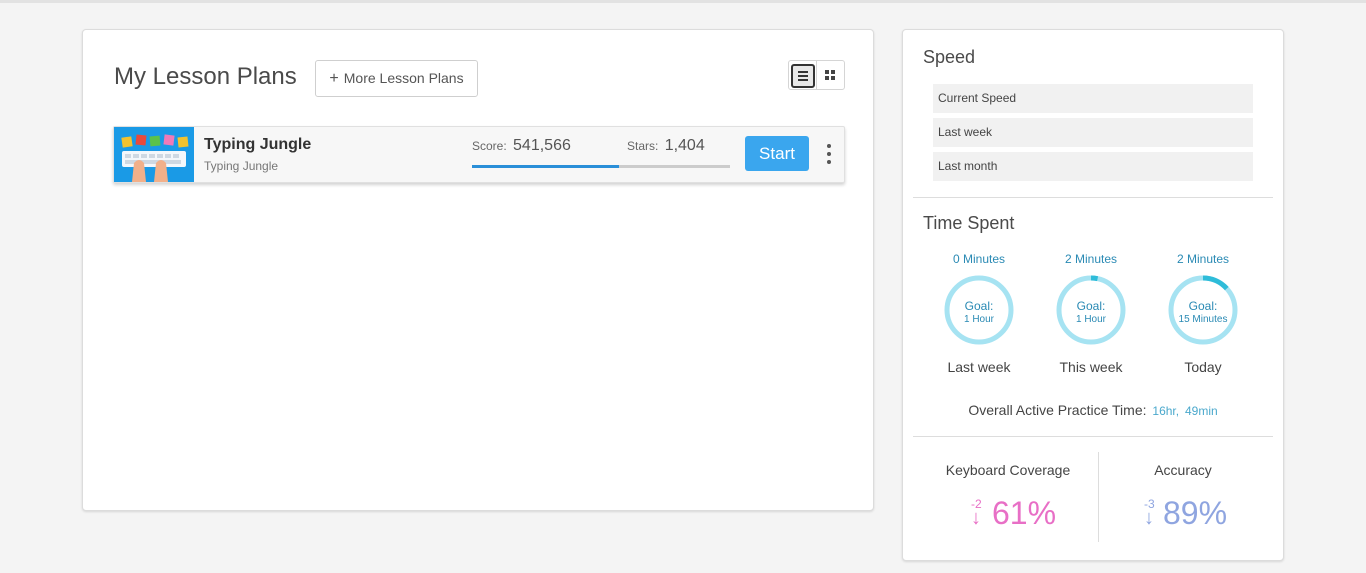  Describe the element at coordinates (1008, 470) in the screenshot. I see `keyboard-coverage-title: Keyboard Coverage` at that location.